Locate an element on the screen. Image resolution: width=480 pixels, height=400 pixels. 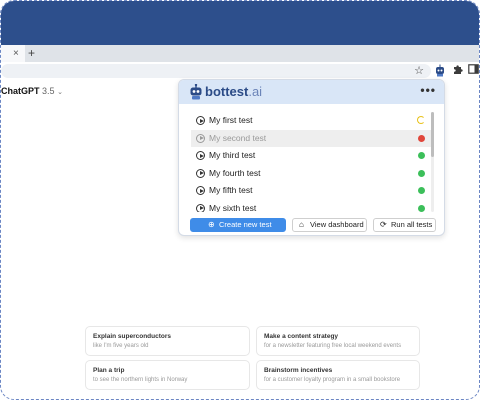
test-row: My sixth test is located at coordinates (311, 206).